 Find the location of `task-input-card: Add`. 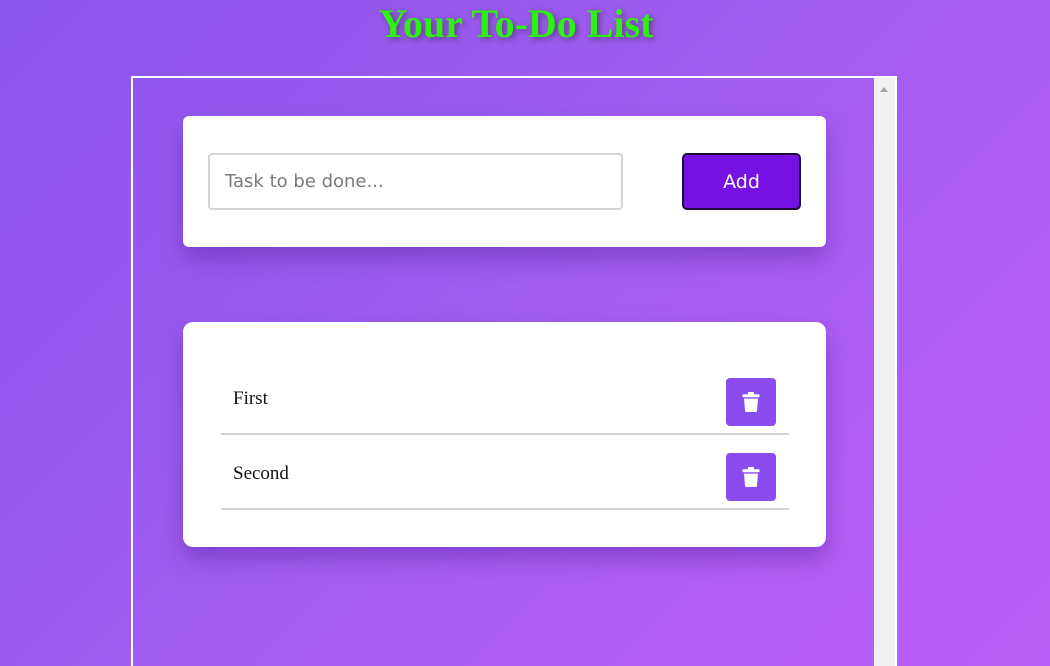

task-input-card: Add is located at coordinates (504, 181).